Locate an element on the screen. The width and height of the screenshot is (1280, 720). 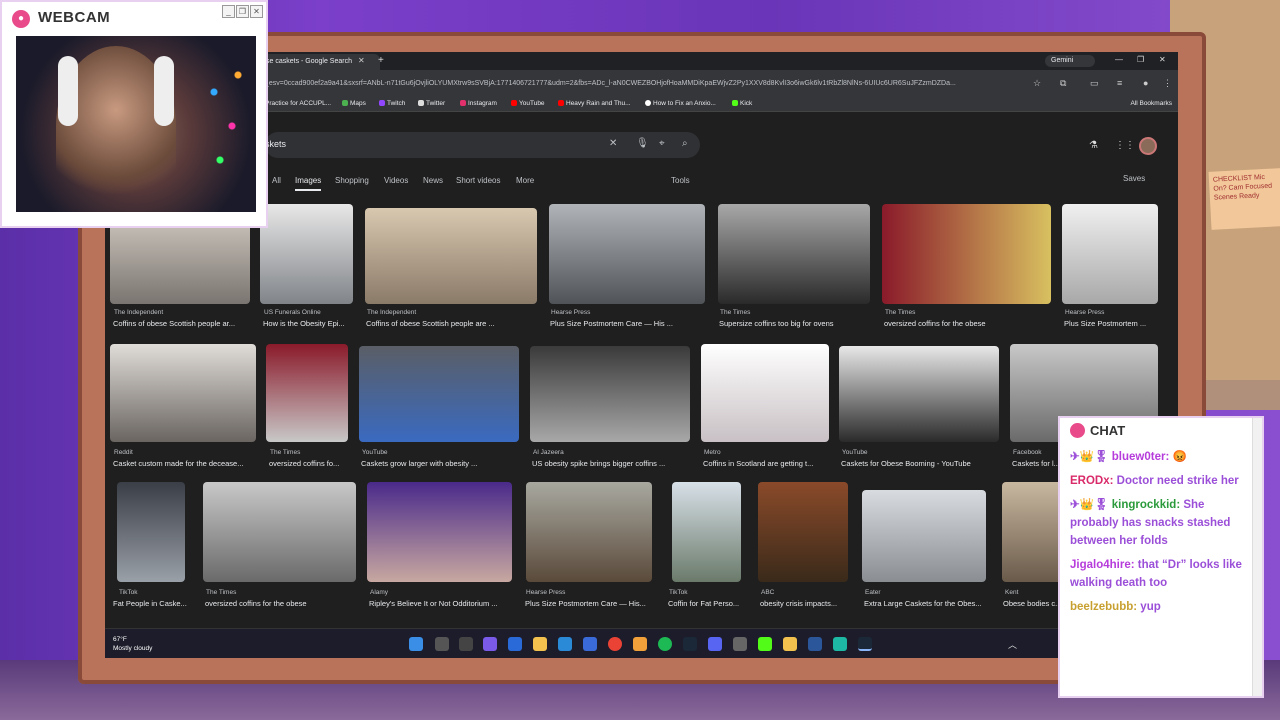
copilot-icon is located at coordinates (490, 644).